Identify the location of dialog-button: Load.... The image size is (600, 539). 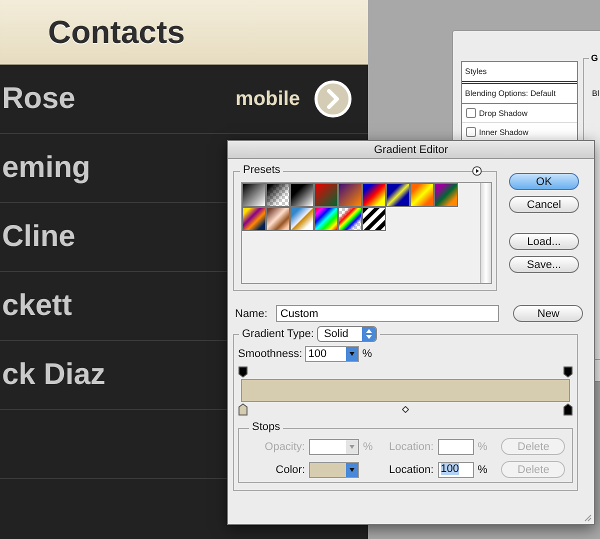
(544, 241).